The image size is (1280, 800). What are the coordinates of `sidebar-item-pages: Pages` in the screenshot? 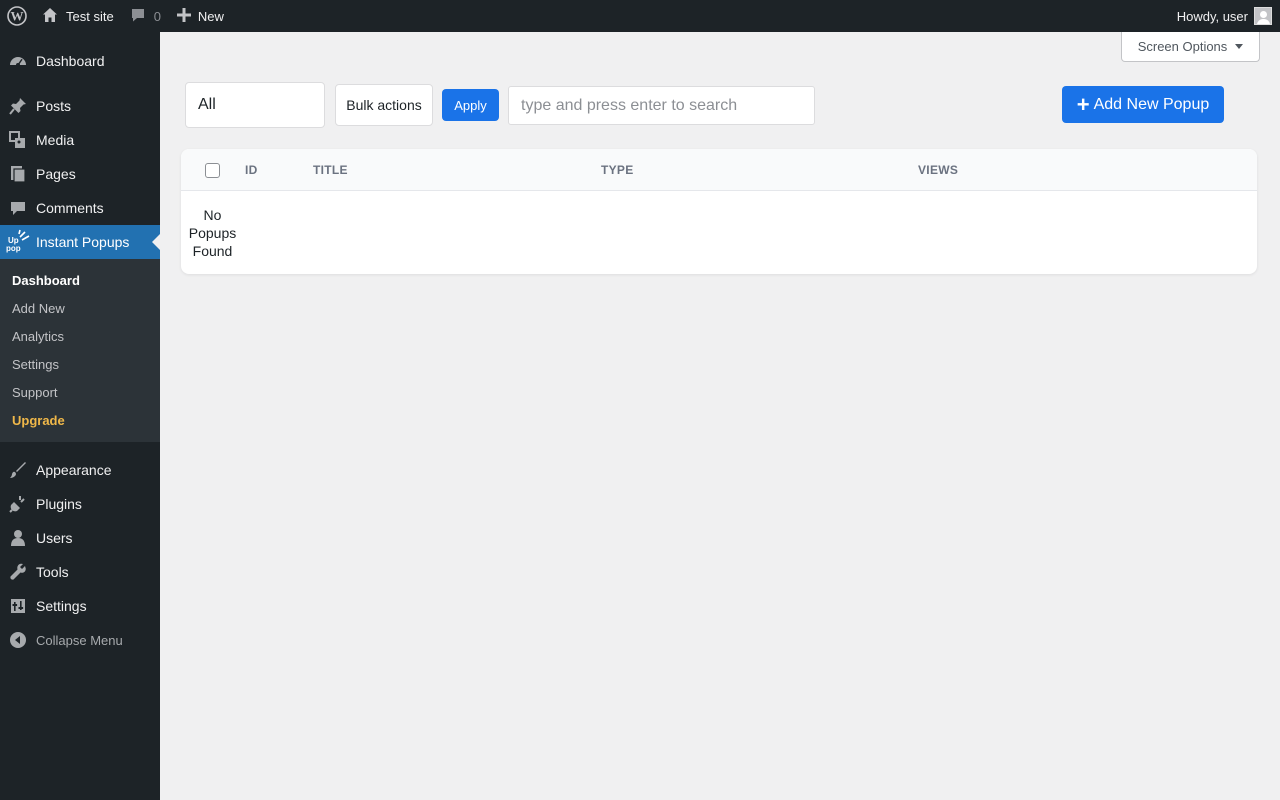 It's located at (80, 174).